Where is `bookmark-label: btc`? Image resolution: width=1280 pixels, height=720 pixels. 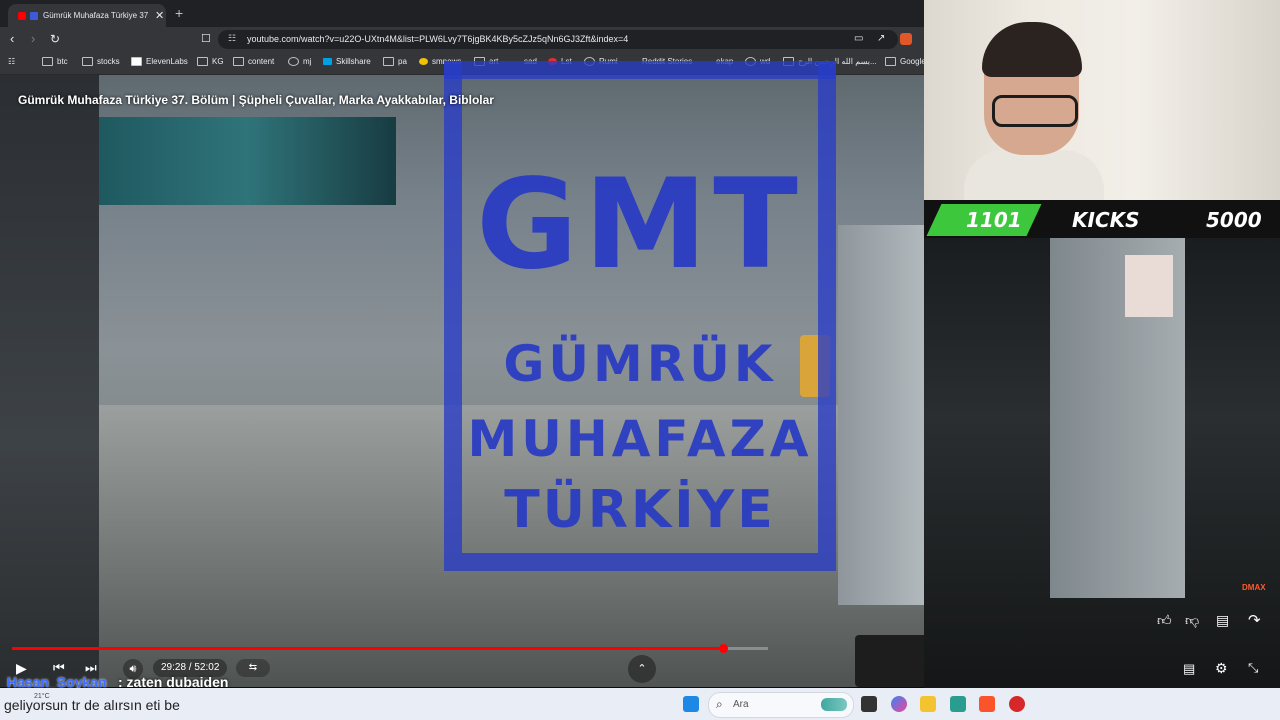
bookmark-label: btc is located at coordinates (62, 61).